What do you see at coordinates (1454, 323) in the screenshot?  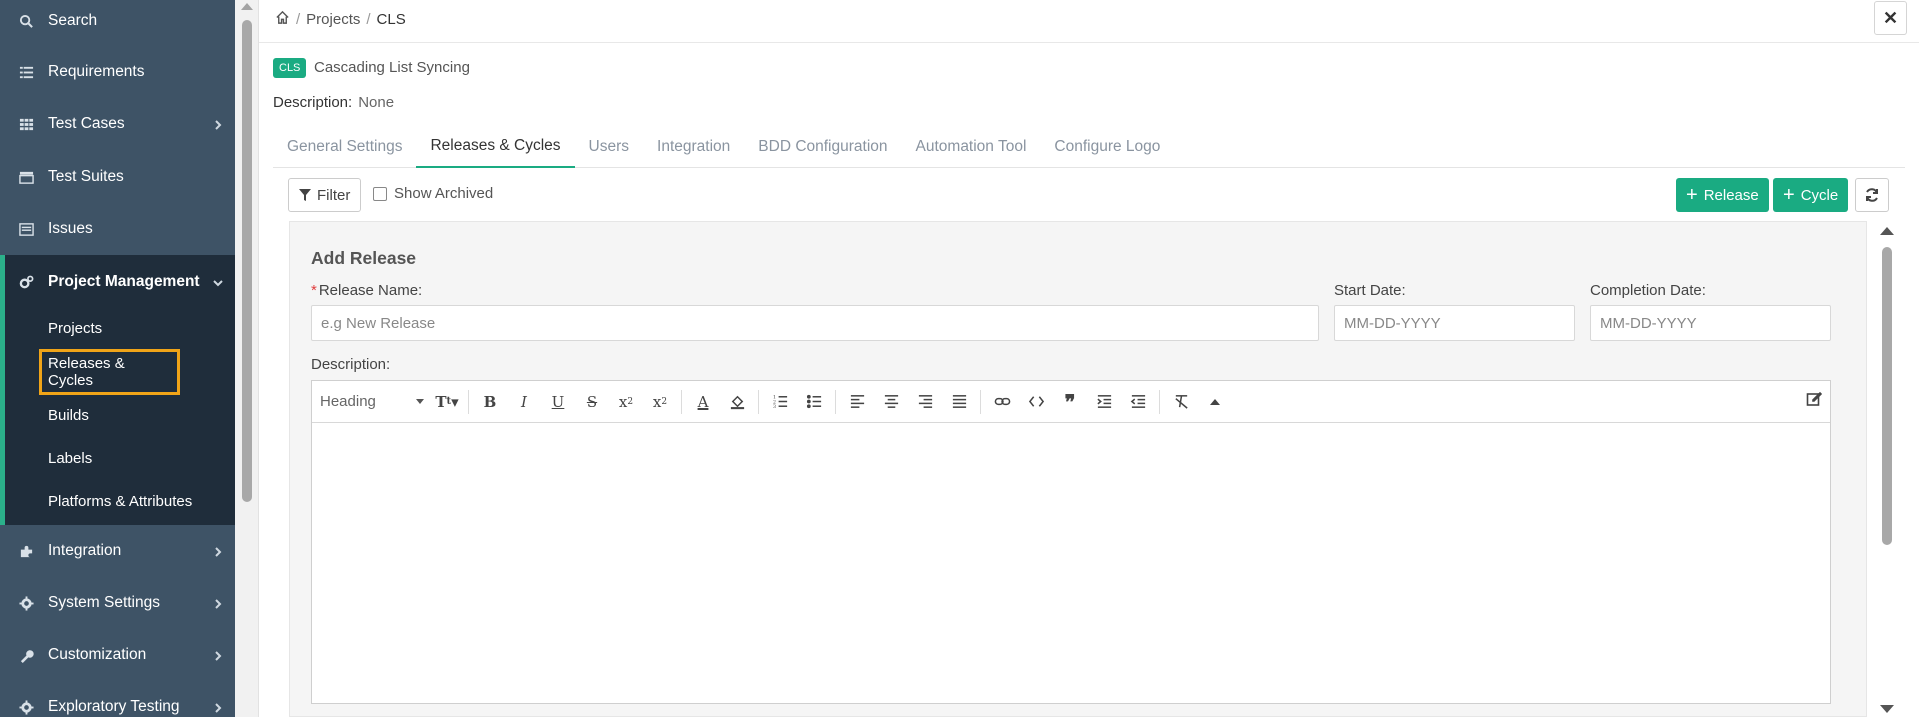 I see `start-date-input: MM-DD-YYYY` at bounding box center [1454, 323].